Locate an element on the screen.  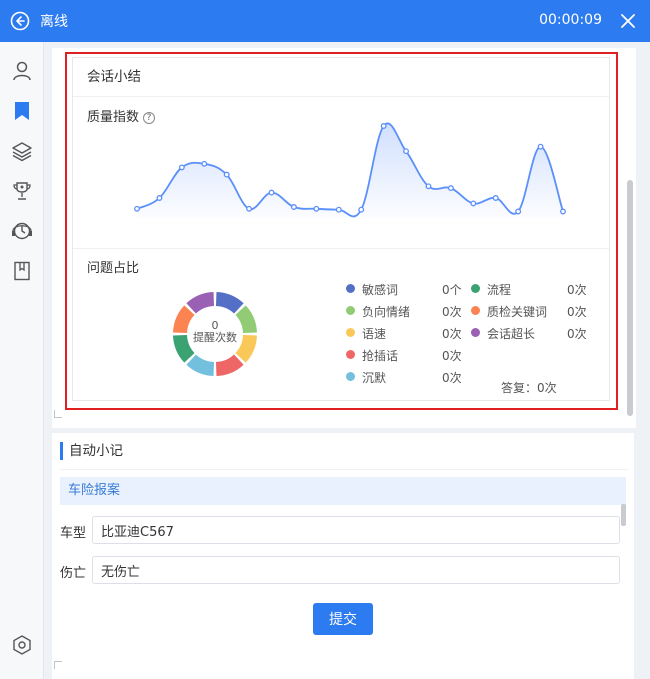
layers-icon is located at coordinates (22, 151).